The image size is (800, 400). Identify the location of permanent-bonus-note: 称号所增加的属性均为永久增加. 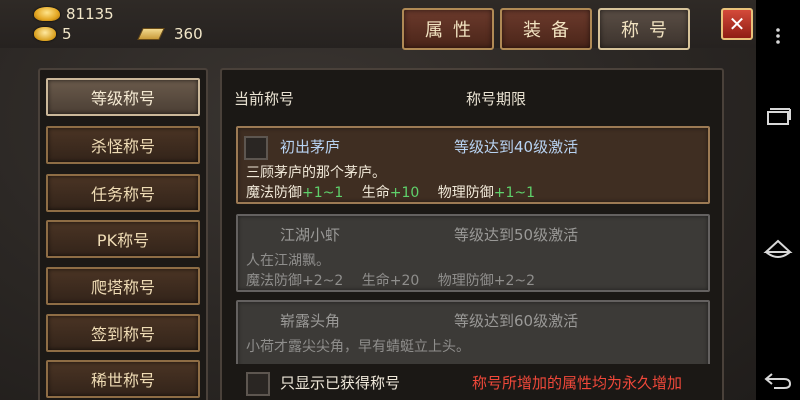
(577, 383).